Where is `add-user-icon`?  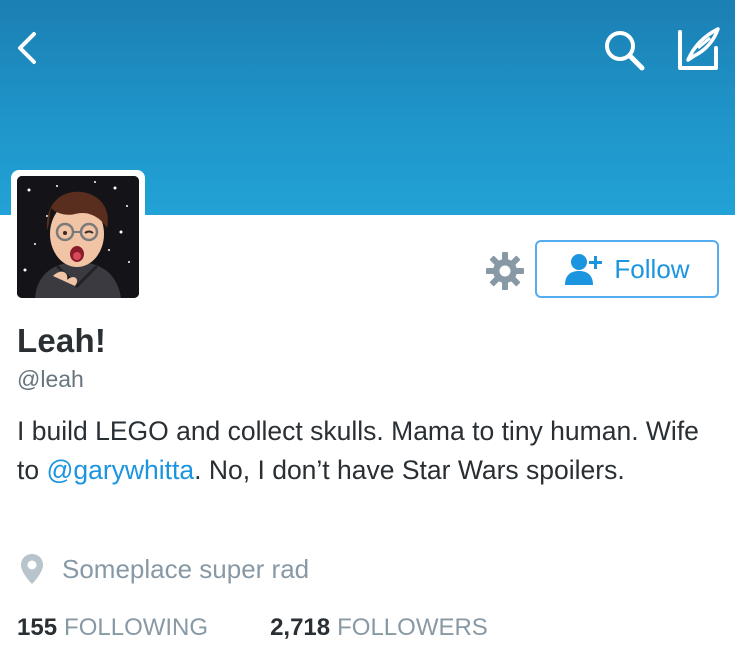 add-user-icon is located at coordinates (584, 269).